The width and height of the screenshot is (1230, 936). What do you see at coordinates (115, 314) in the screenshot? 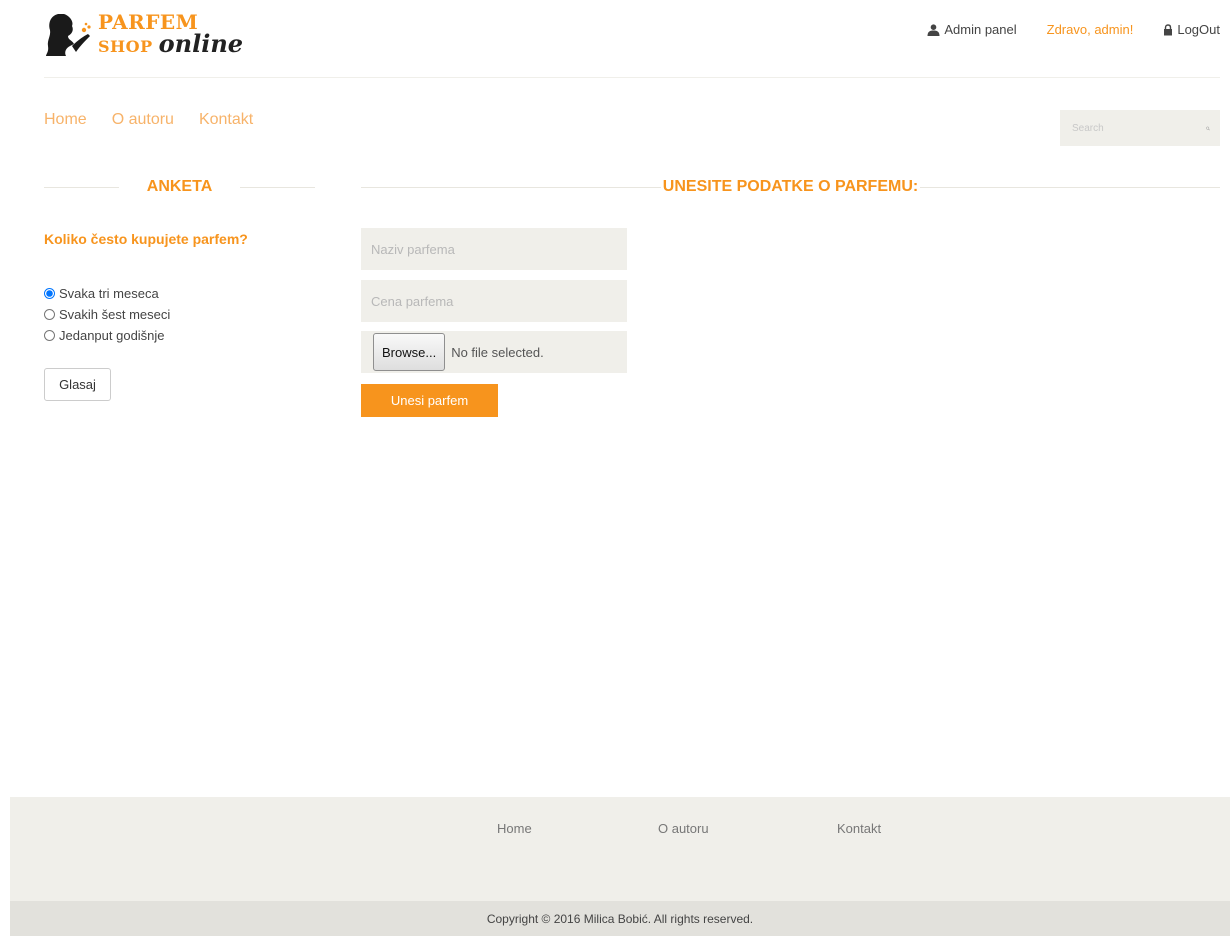
I see `poll-option-label: Svakih šest meseci` at bounding box center [115, 314].